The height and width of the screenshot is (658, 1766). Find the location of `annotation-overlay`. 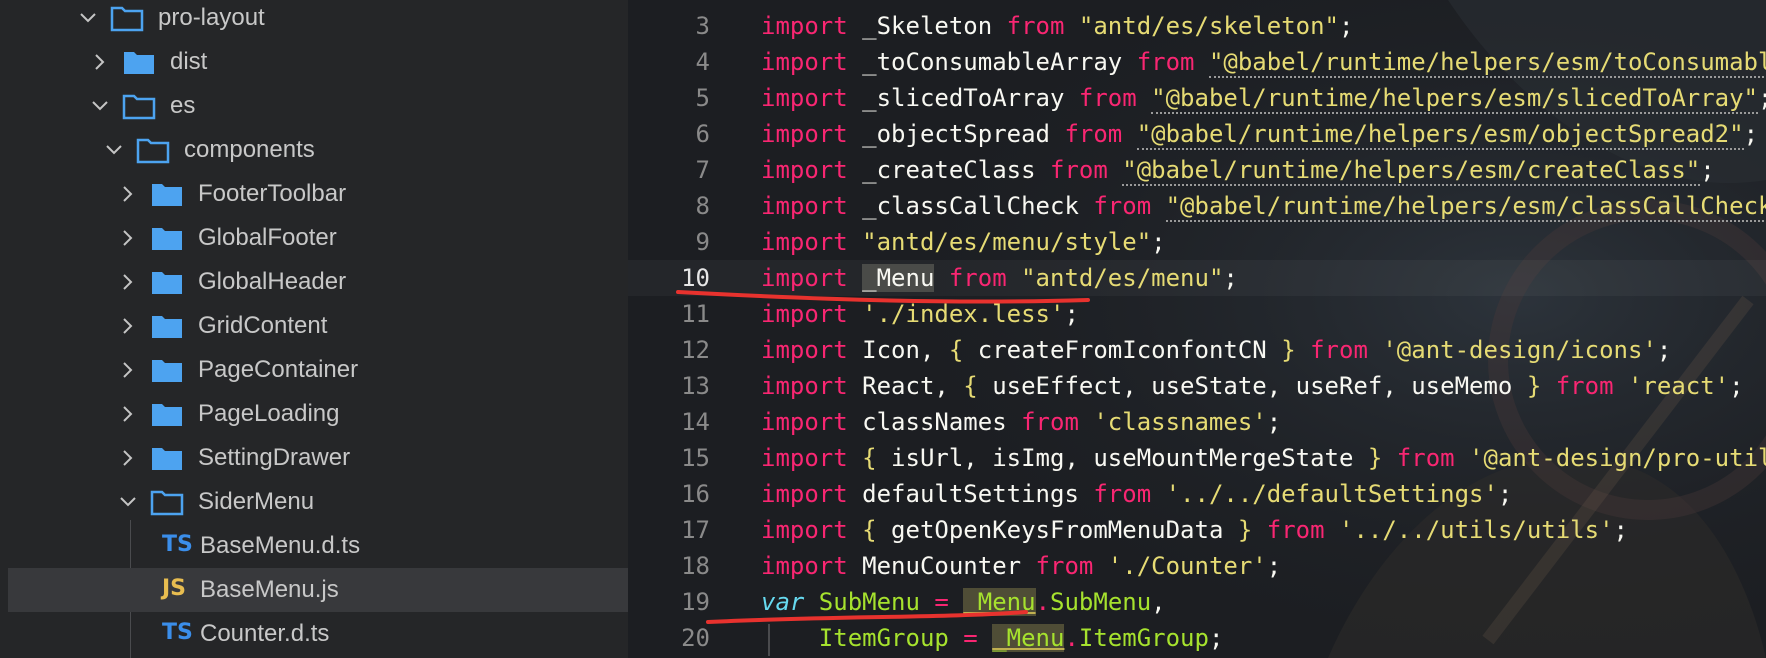

annotation-overlay is located at coordinates (883, 457).